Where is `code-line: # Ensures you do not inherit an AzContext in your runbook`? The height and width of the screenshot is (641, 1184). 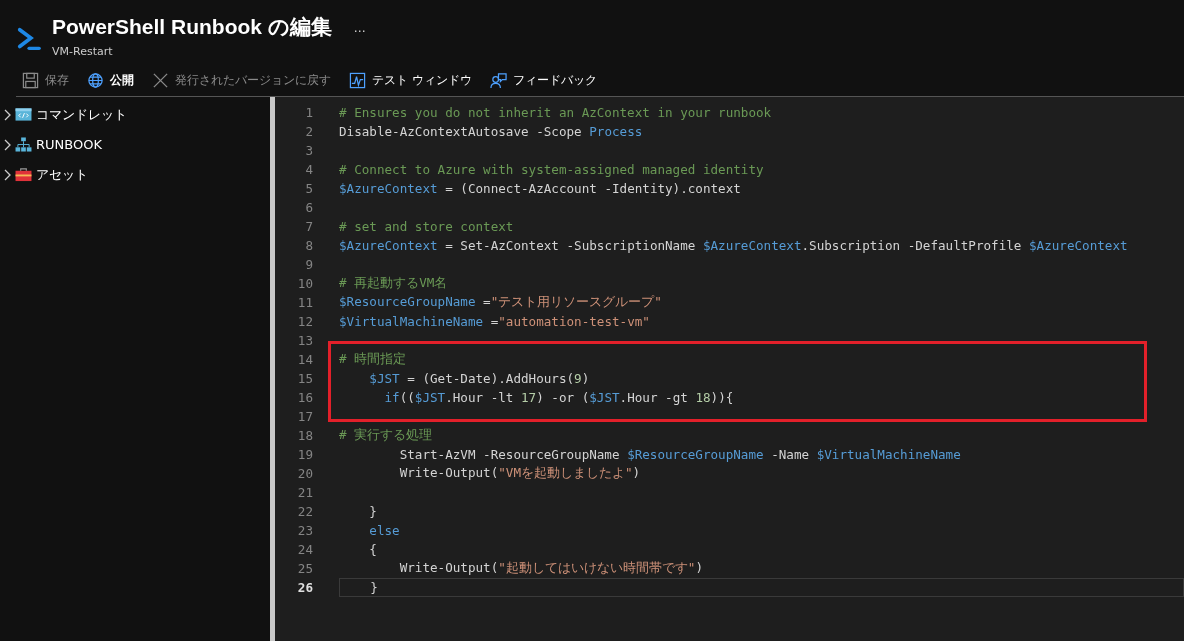 code-line: # Ensures you do not inherit an AzContext in your runbook is located at coordinates (555, 112).